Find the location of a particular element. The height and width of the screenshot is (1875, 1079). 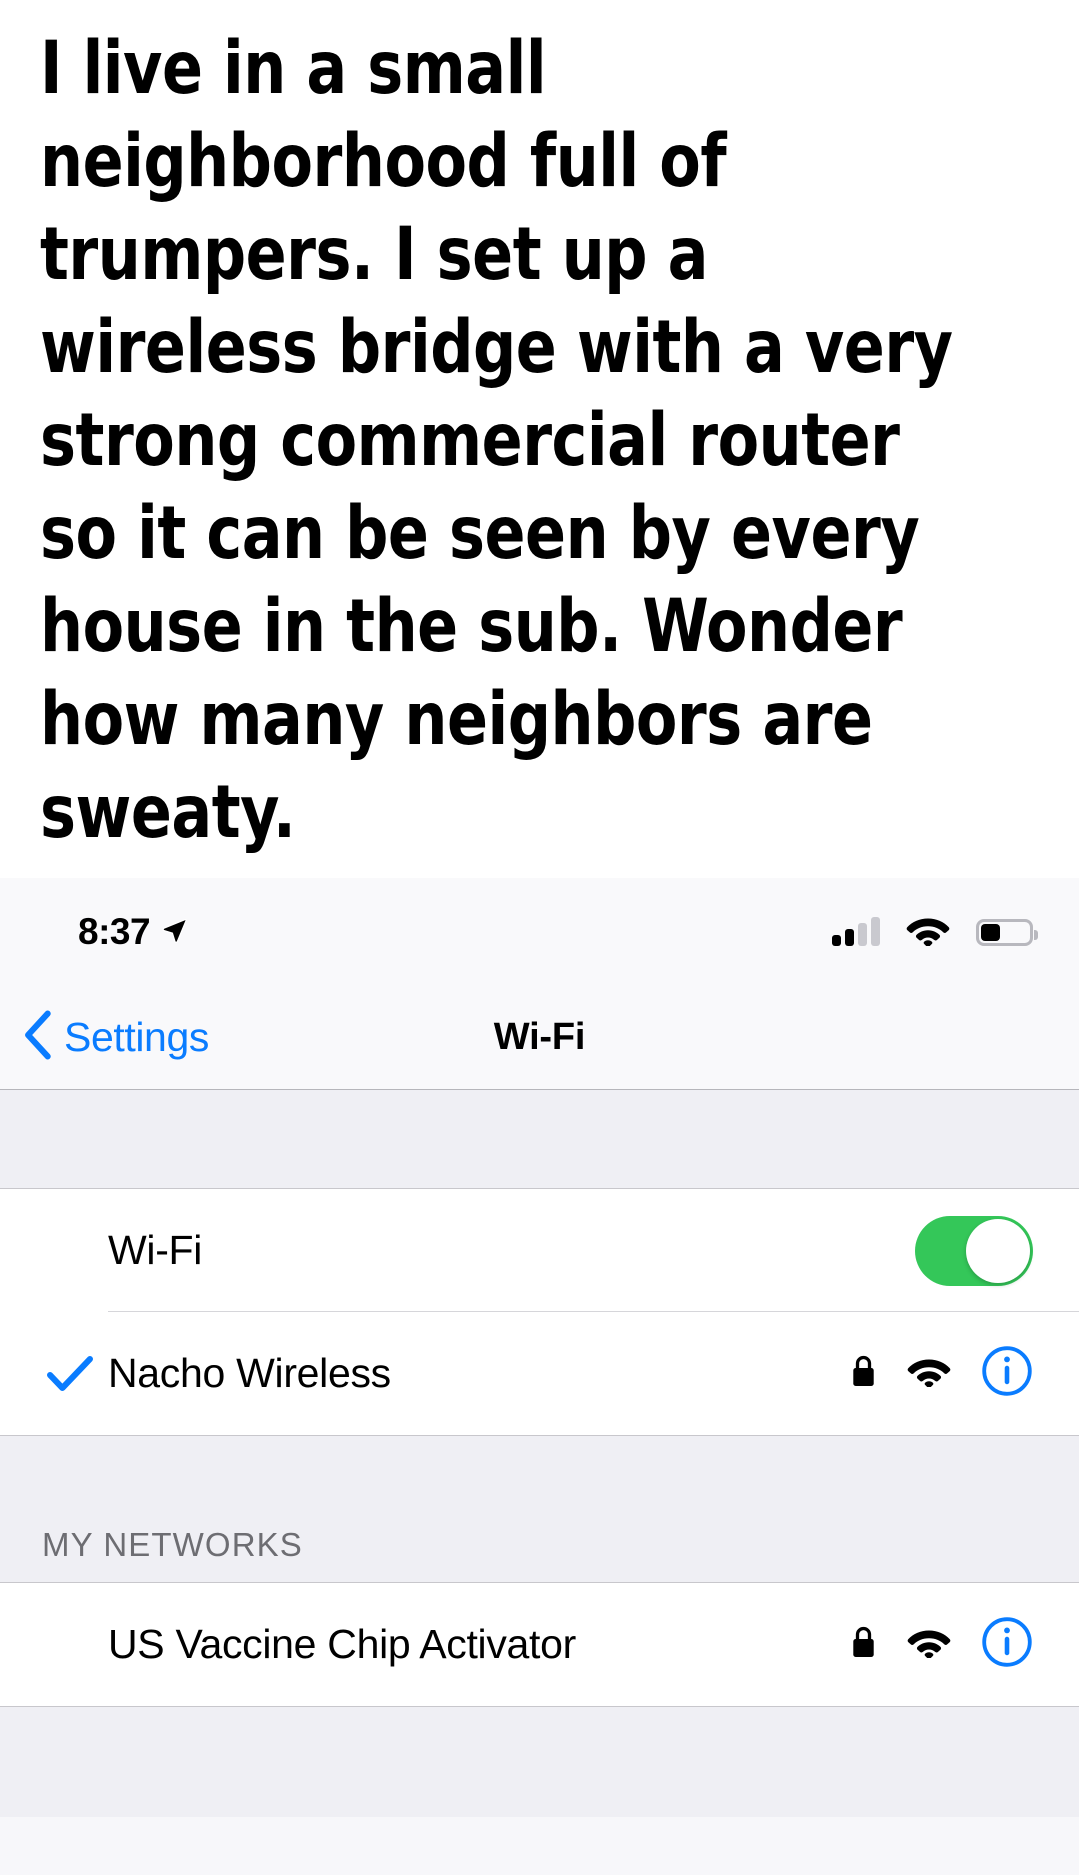

network-row-us-vaccine-chip-activator: US Vaccine Chip Activator is located at coordinates (539, 1644).